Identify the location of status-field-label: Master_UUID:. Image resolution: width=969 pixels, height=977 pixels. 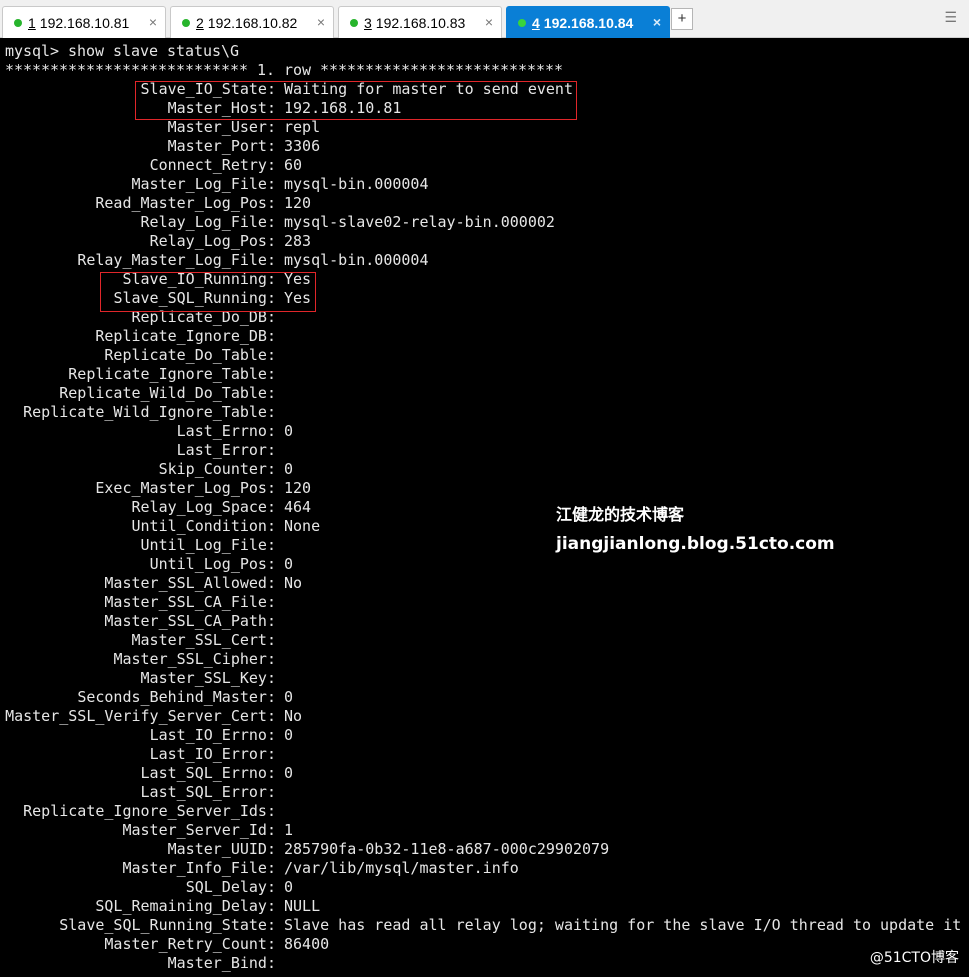
(221, 849).